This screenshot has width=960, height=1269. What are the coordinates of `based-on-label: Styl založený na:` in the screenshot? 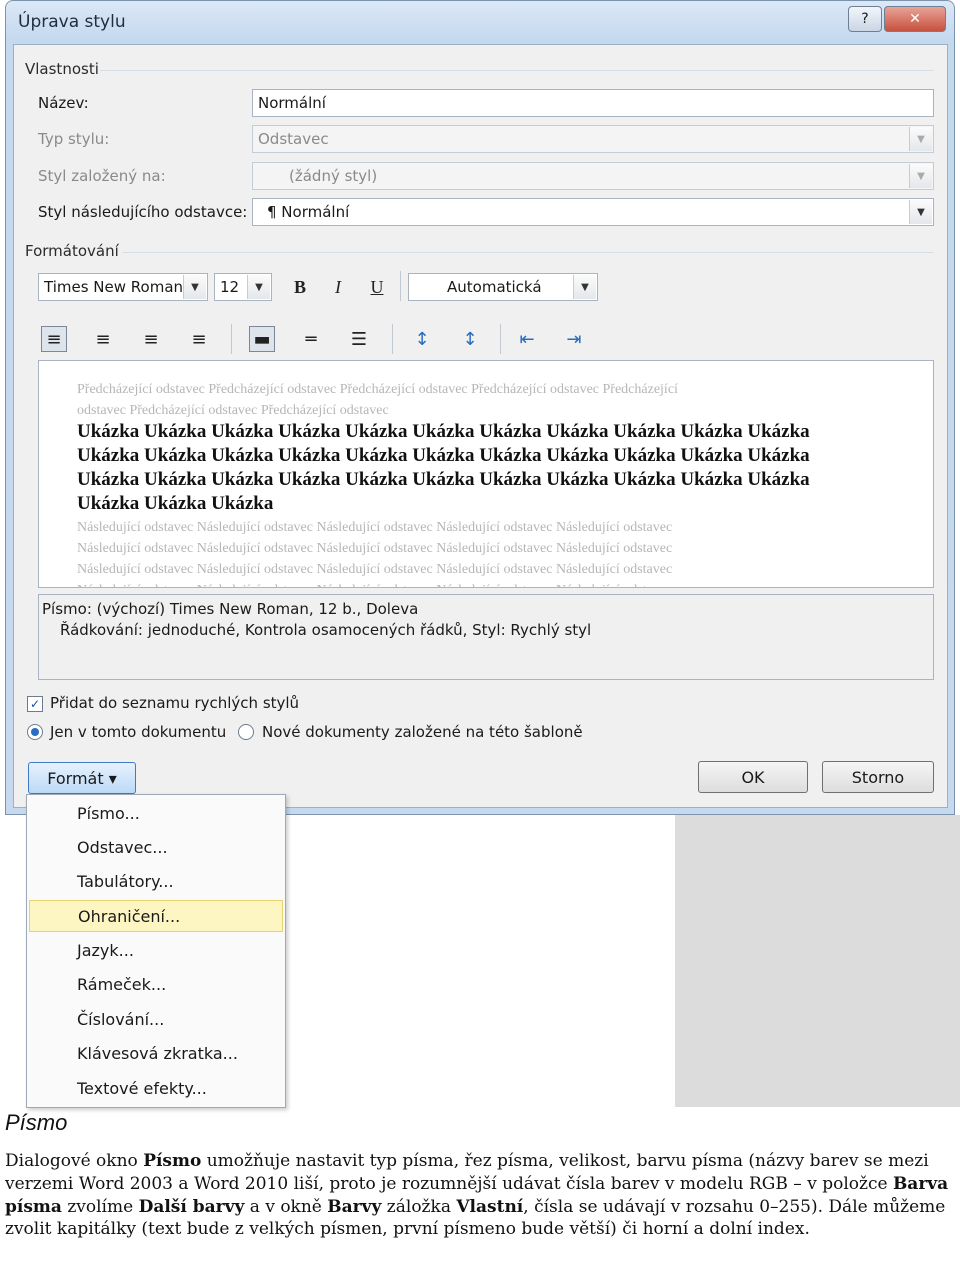 It's located at (102, 176).